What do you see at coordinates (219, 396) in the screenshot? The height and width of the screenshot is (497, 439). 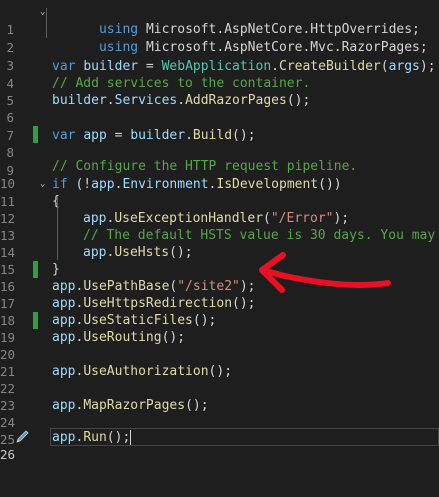 I see `code-line-23: 23` at bounding box center [219, 396].